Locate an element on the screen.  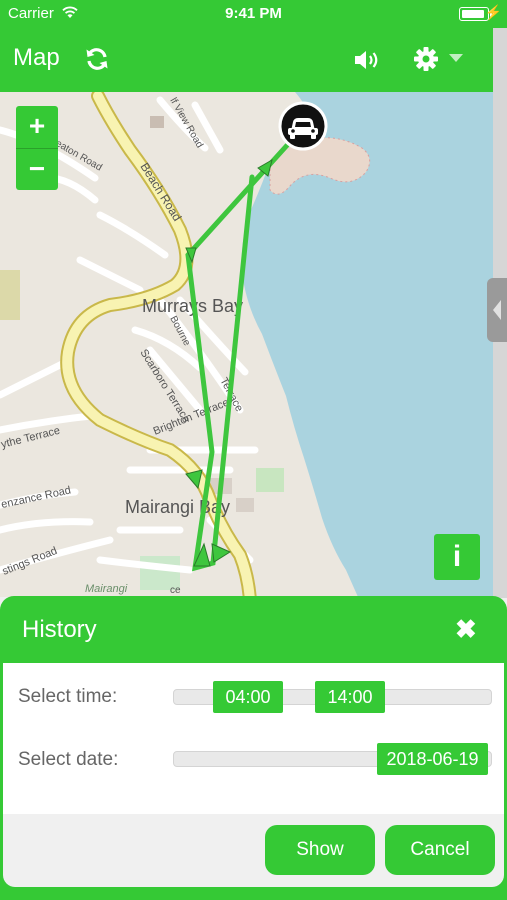
gear-icon is located at coordinates (426, 59).